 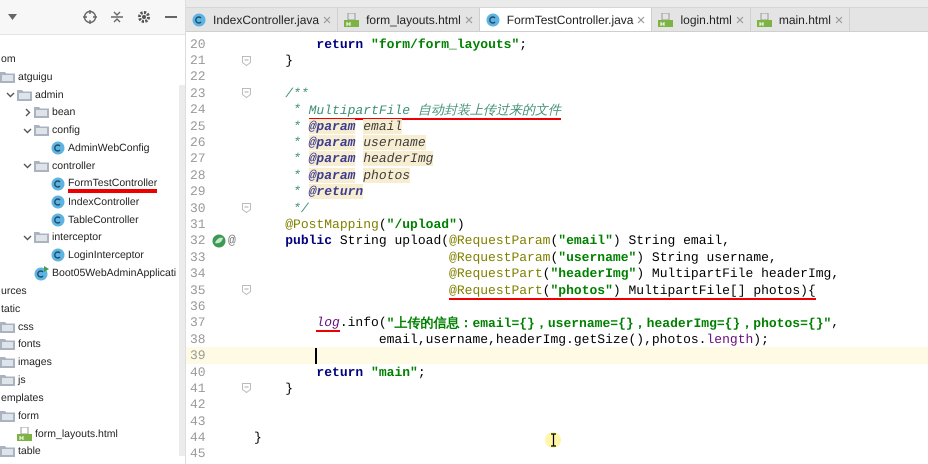 What do you see at coordinates (113, 183) in the screenshot?
I see `tree-item: FormTestController` at bounding box center [113, 183].